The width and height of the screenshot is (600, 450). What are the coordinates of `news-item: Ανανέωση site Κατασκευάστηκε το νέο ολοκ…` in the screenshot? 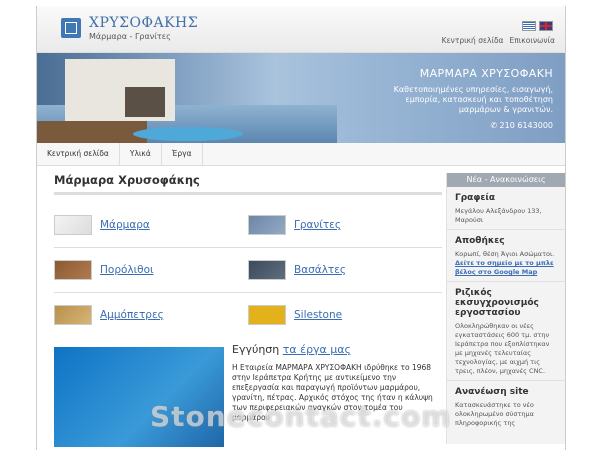 It's located at (506, 406).